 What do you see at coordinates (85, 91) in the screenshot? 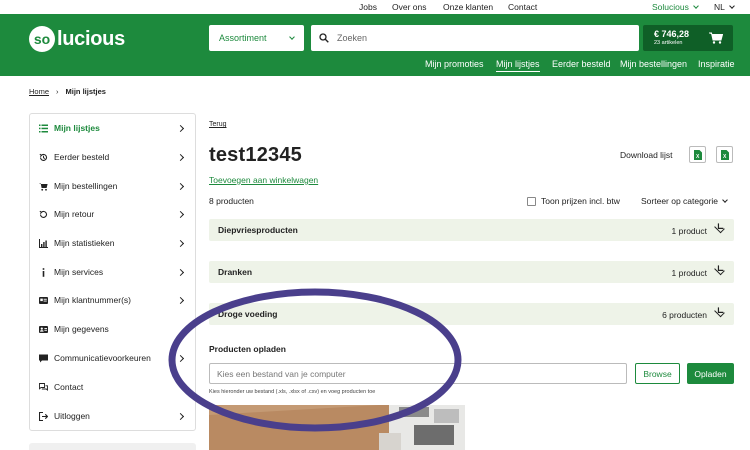
I see `breadcrumb-current: Mijn lijstjes` at bounding box center [85, 91].